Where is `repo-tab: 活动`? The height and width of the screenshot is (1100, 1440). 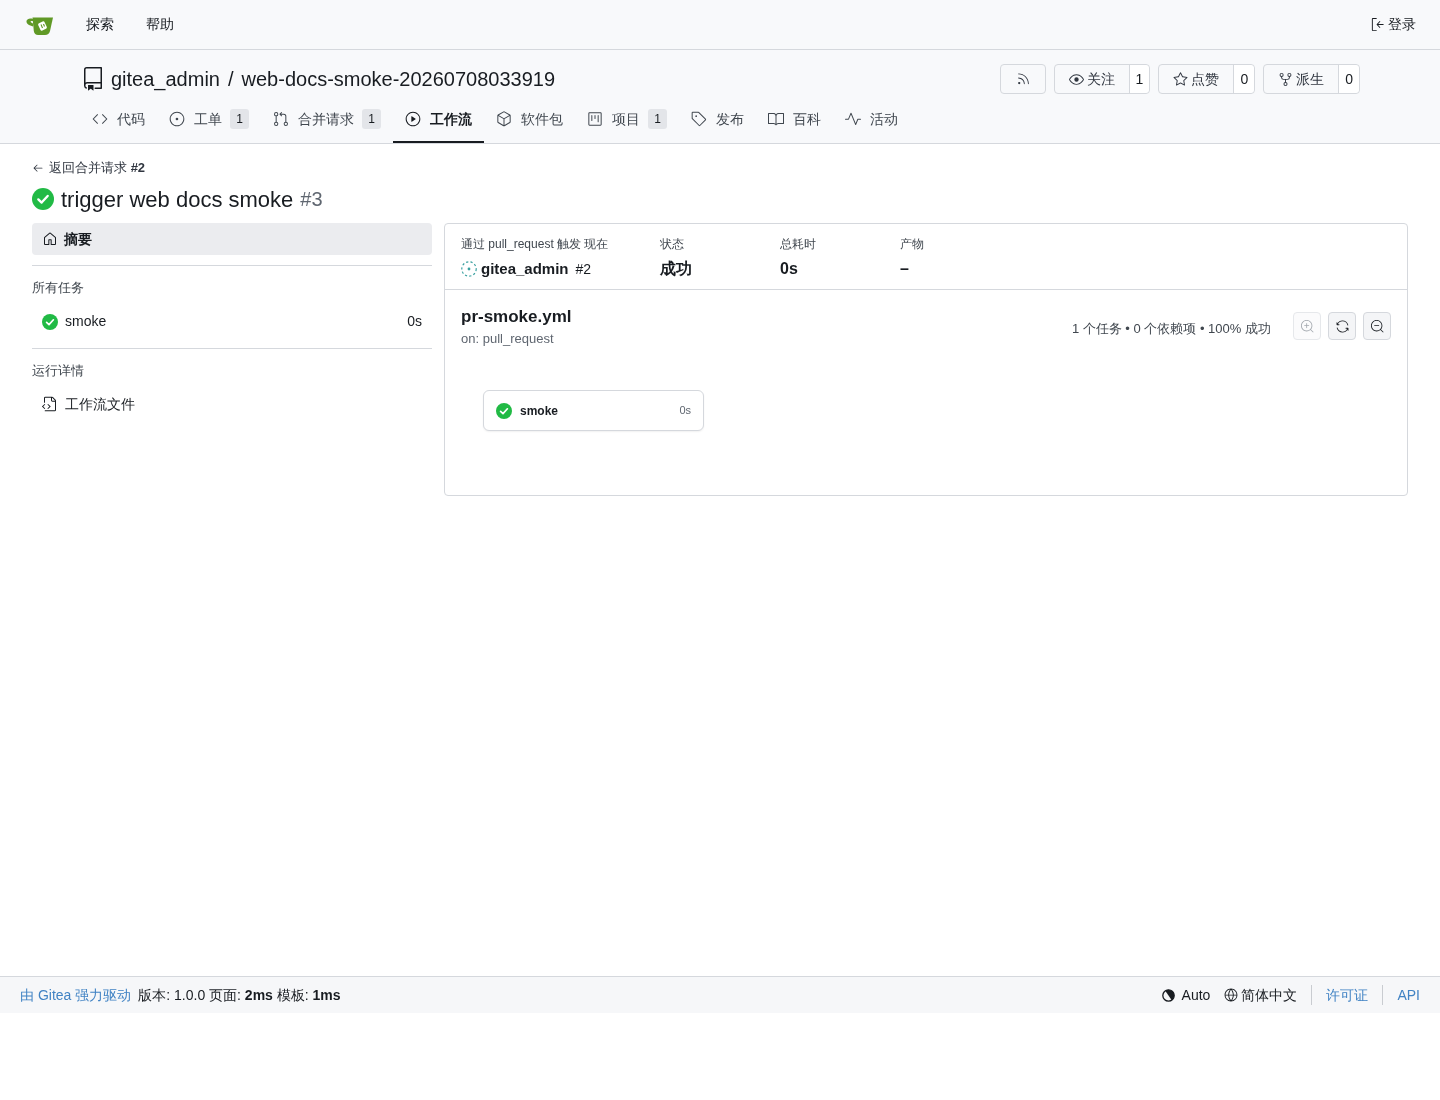
repo-tab: 活动 is located at coordinates (871, 120).